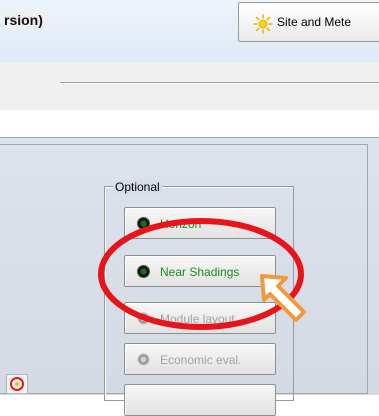 The height and width of the screenshot is (416, 379). Describe the element at coordinates (263, 24) in the screenshot. I see `sun-icon` at that location.